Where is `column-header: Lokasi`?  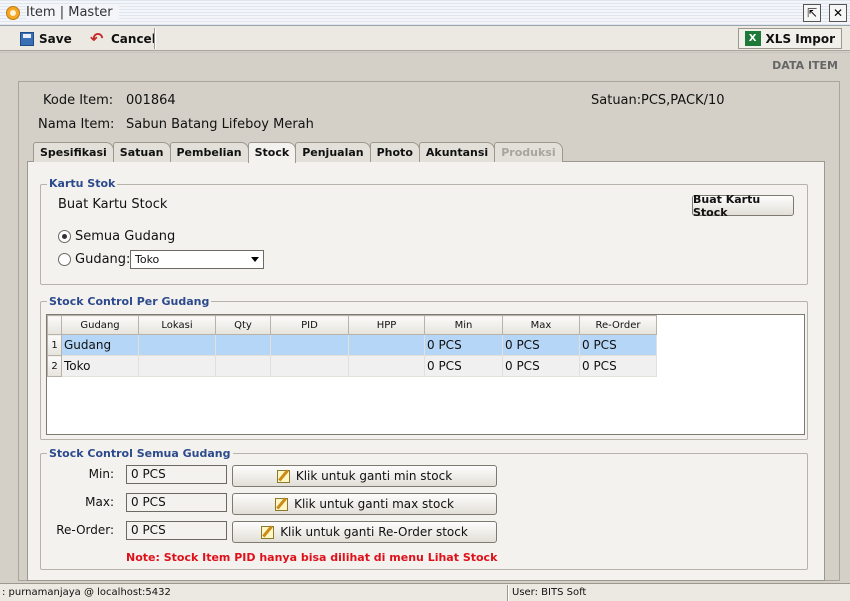 column-header: Lokasi is located at coordinates (177, 325).